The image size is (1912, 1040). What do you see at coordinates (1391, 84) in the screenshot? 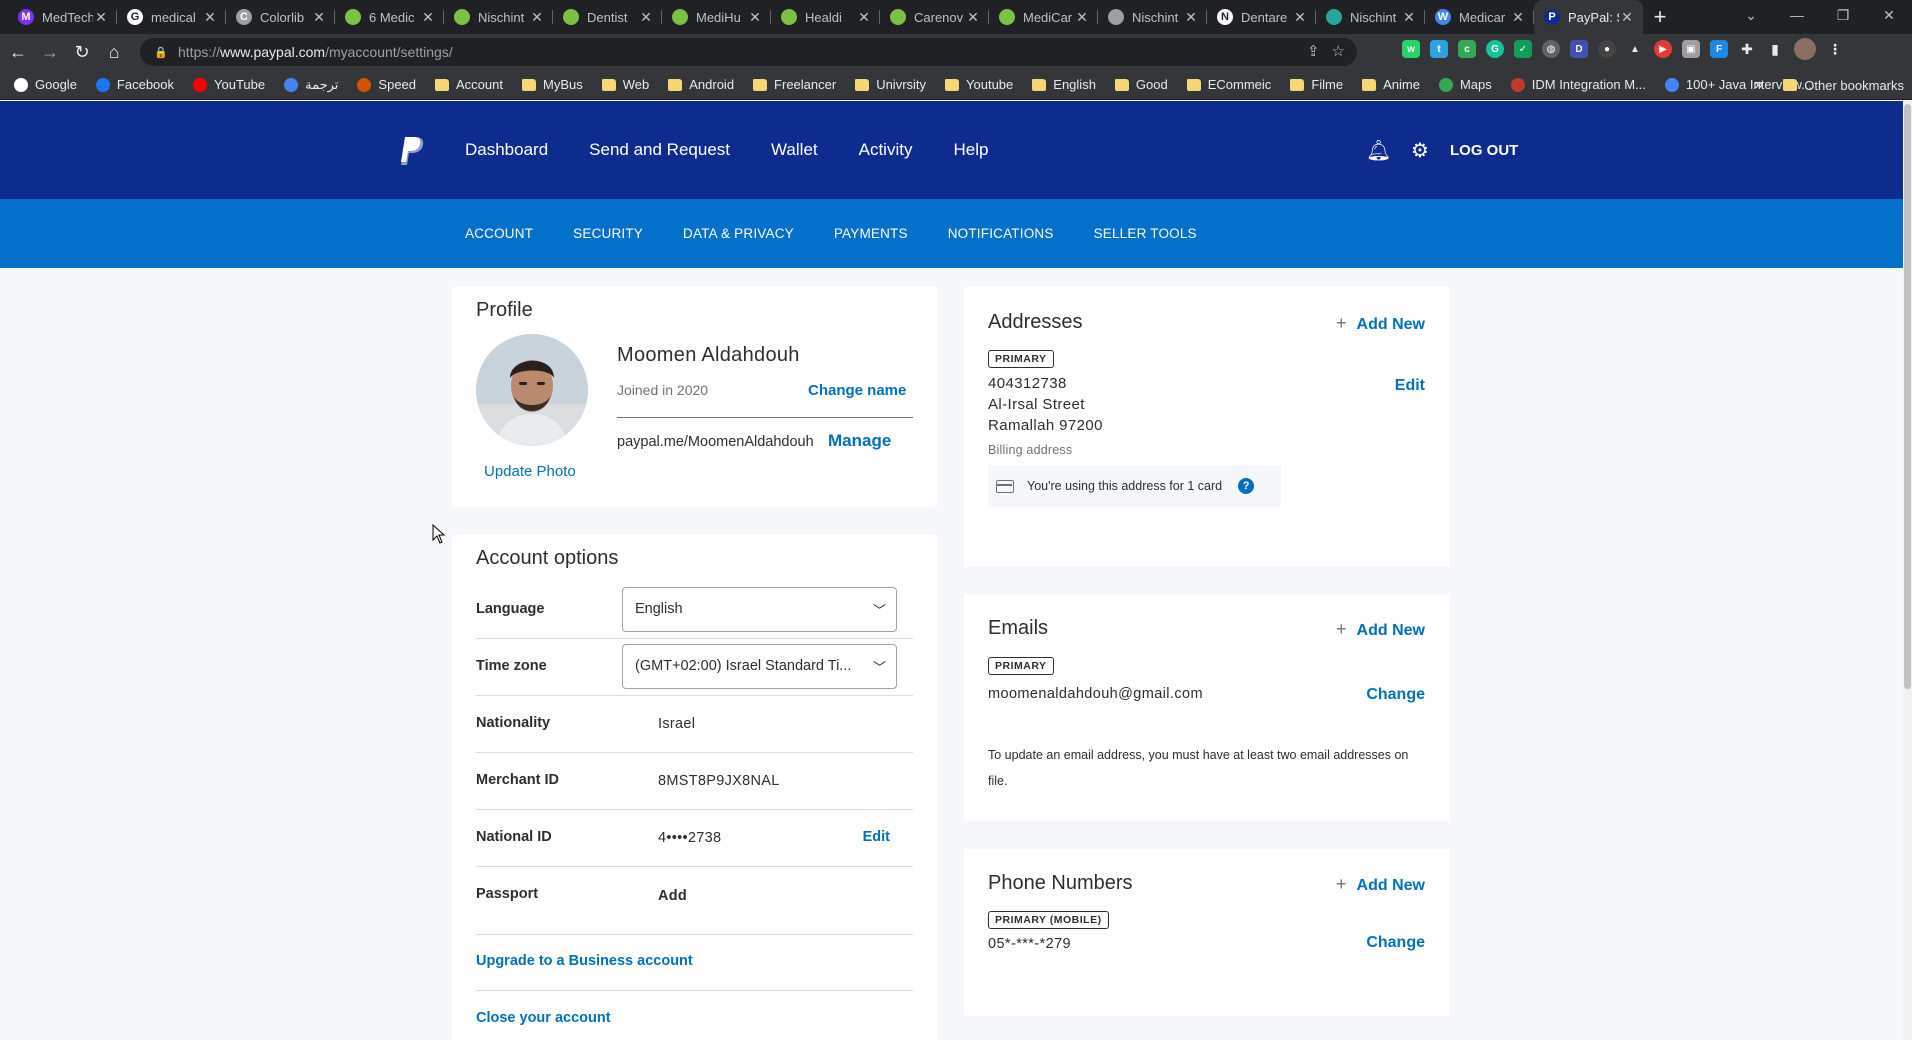
I see `bookmark-item: Anime` at bounding box center [1391, 84].